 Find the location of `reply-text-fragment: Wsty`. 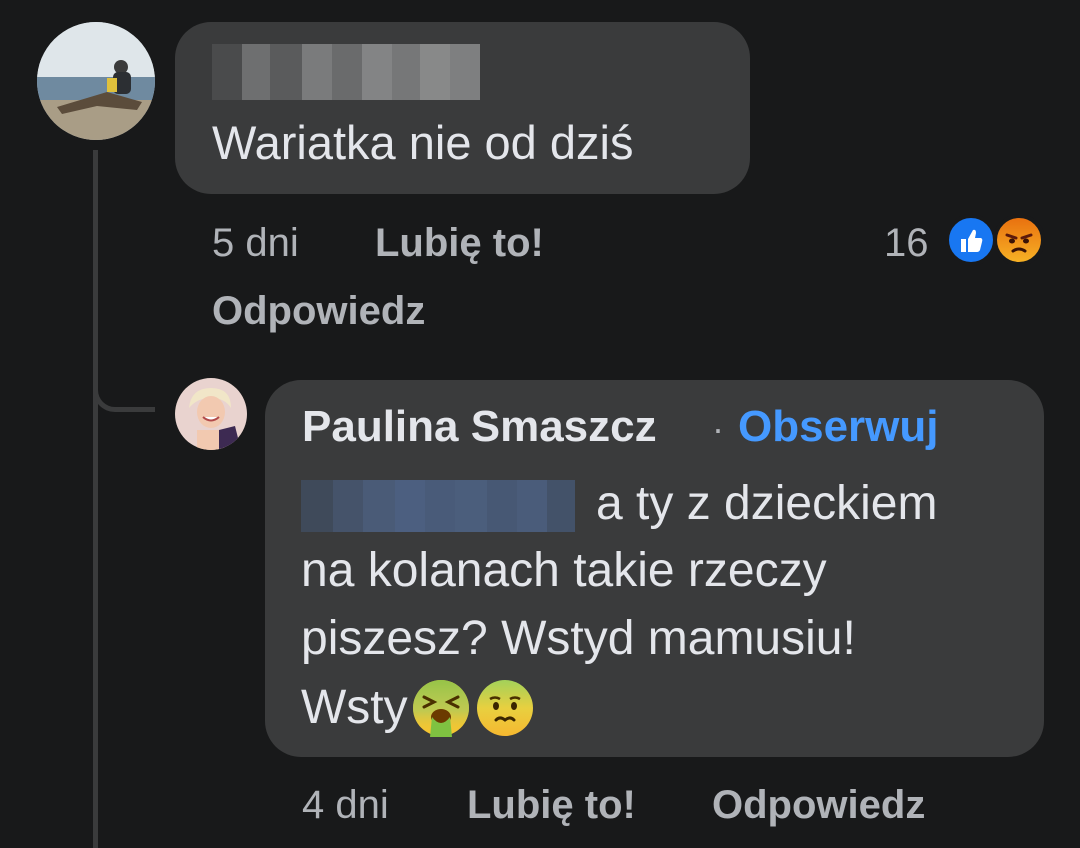

reply-text-fragment: Wsty is located at coordinates (354, 707).